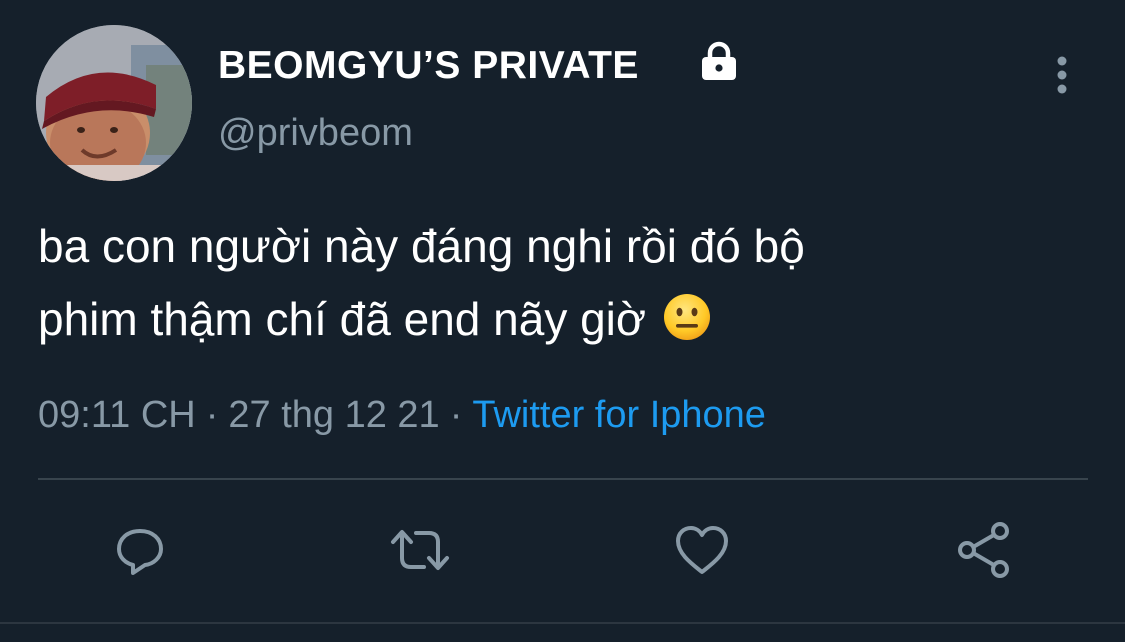  What do you see at coordinates (719, 61) in the screenshot?
I see `lock-icon` at bounding box center [719, 61].